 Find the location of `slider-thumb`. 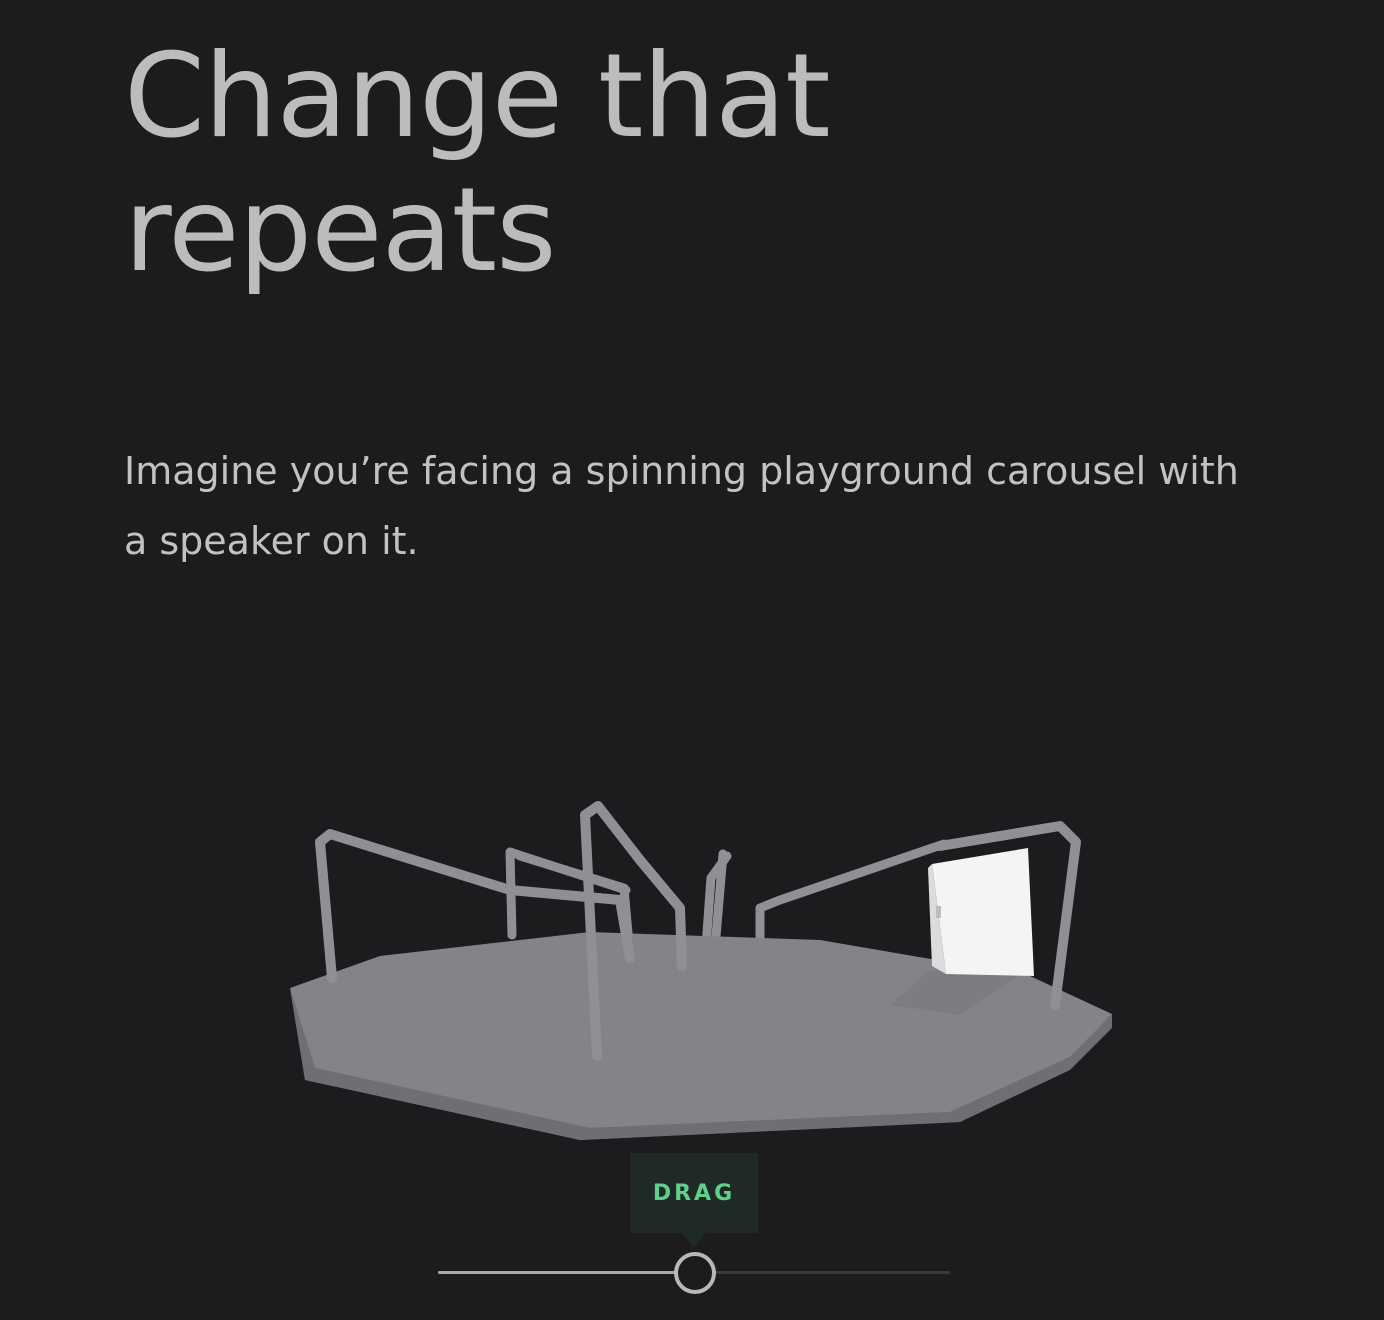

slider-thumb is located at coordinates (695, 1273).